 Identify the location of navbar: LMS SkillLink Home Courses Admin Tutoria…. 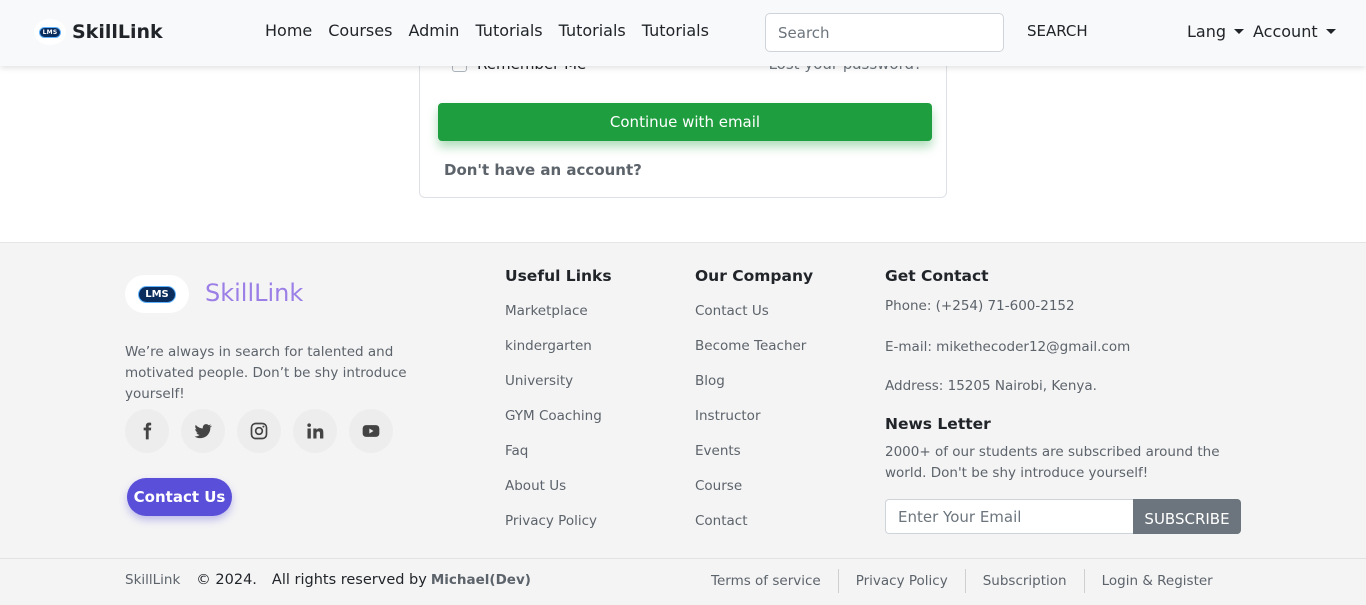
(683, 33).